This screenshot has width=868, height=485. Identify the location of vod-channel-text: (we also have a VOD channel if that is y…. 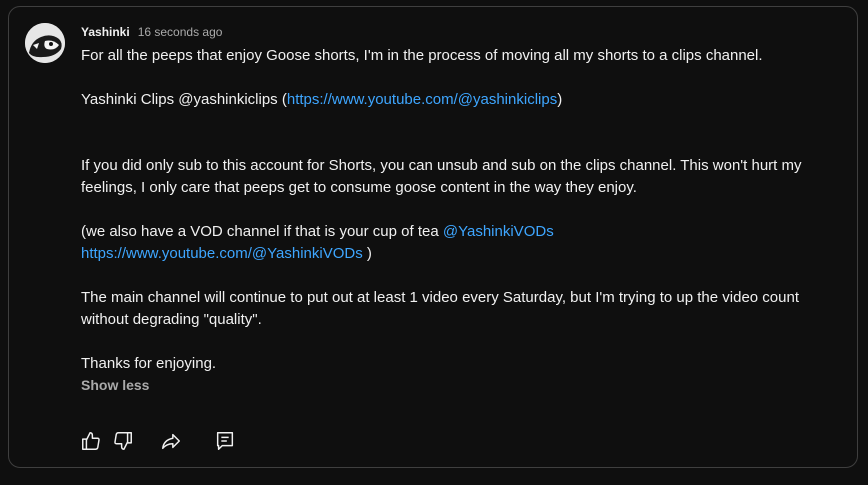
(262, 231).